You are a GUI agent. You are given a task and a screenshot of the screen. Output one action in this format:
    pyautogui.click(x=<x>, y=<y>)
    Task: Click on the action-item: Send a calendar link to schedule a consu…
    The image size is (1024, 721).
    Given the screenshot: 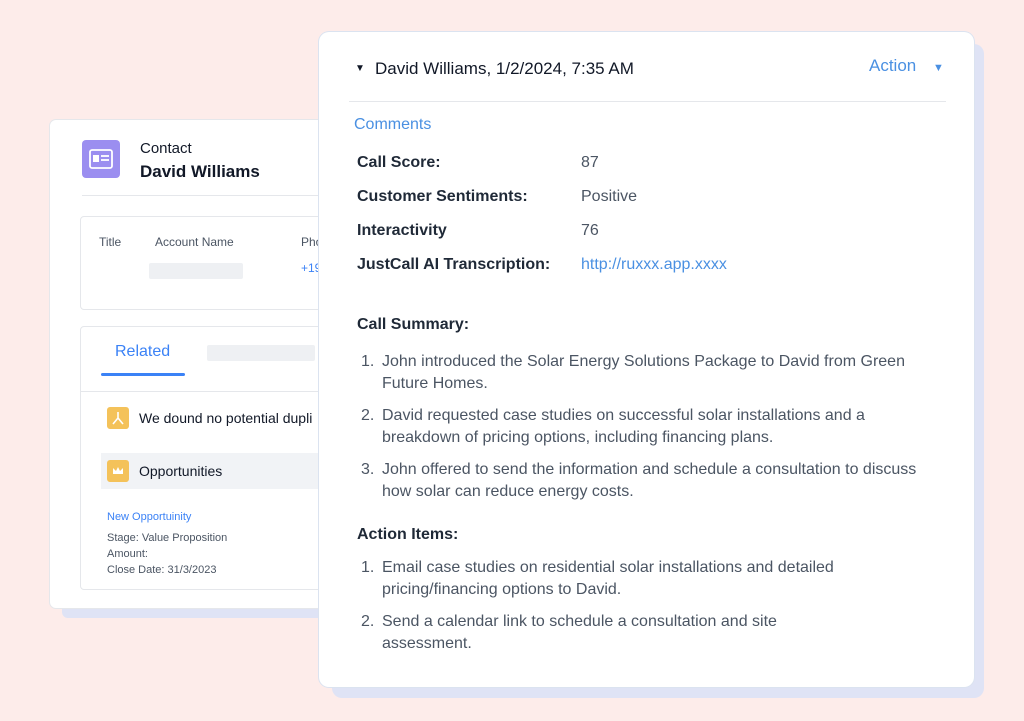 What is the action you would take?
    pyautogui.click(x=579, y=632)
    